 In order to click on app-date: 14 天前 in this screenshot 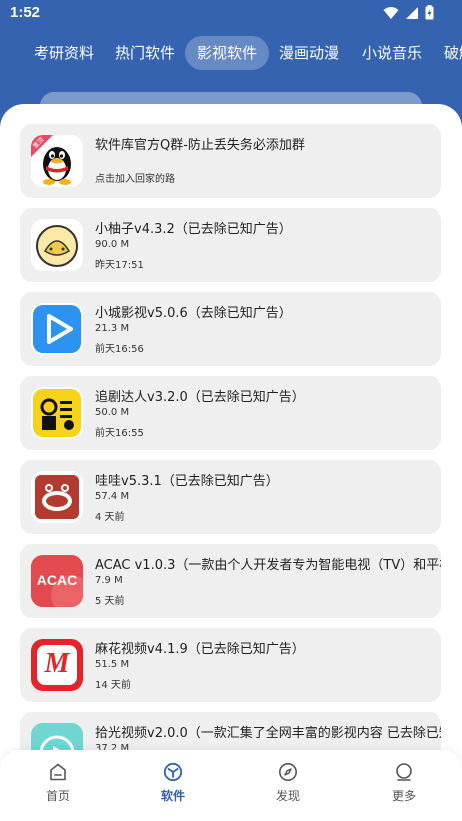, I will do `click(113, 685)`.